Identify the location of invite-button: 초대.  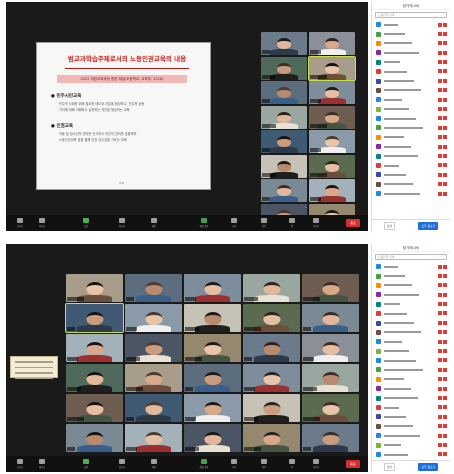
(389, 466).